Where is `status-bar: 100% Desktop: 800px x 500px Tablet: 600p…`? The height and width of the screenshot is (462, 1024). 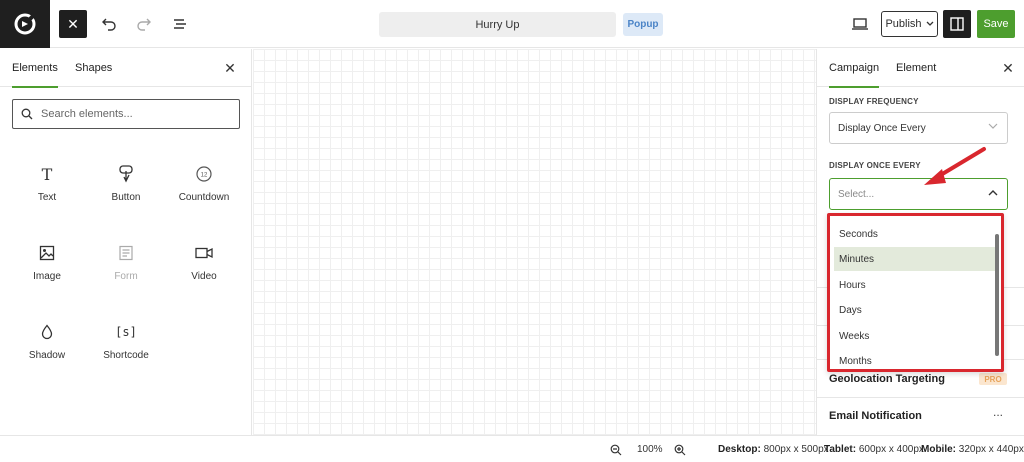 status-bar: 100% Desktop: 800px x 500px Tablet: 600p… is located at coordinates (512, 448).